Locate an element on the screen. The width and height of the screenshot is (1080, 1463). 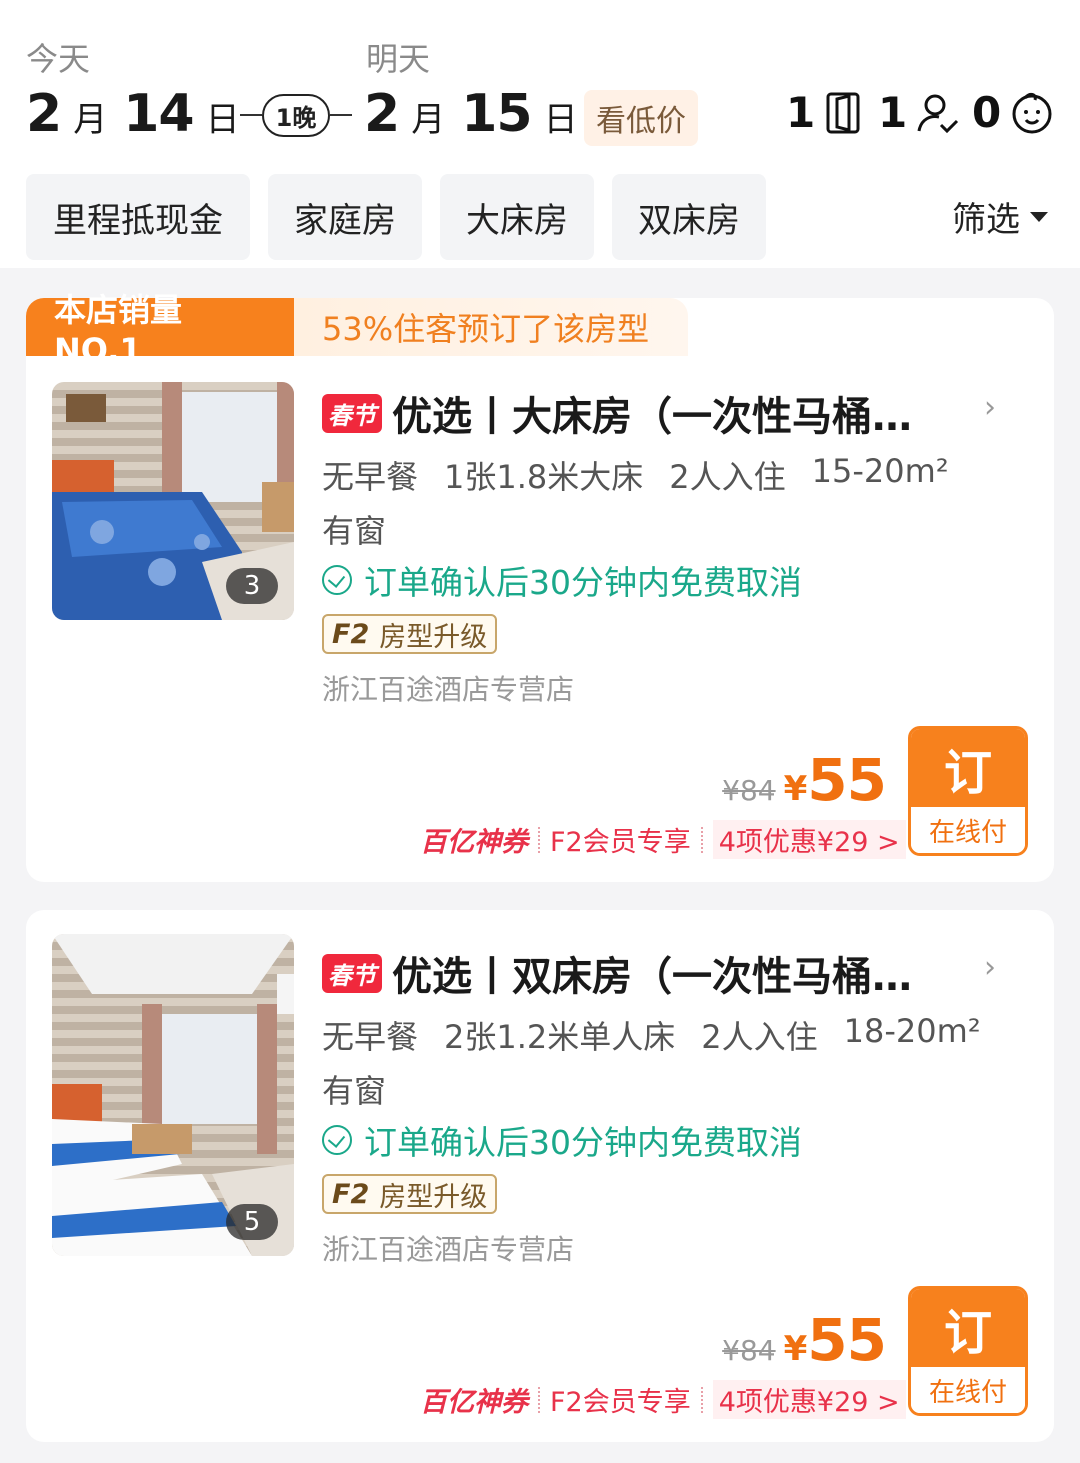
filter-label: 筛选 is located at coordinates (986, 220).